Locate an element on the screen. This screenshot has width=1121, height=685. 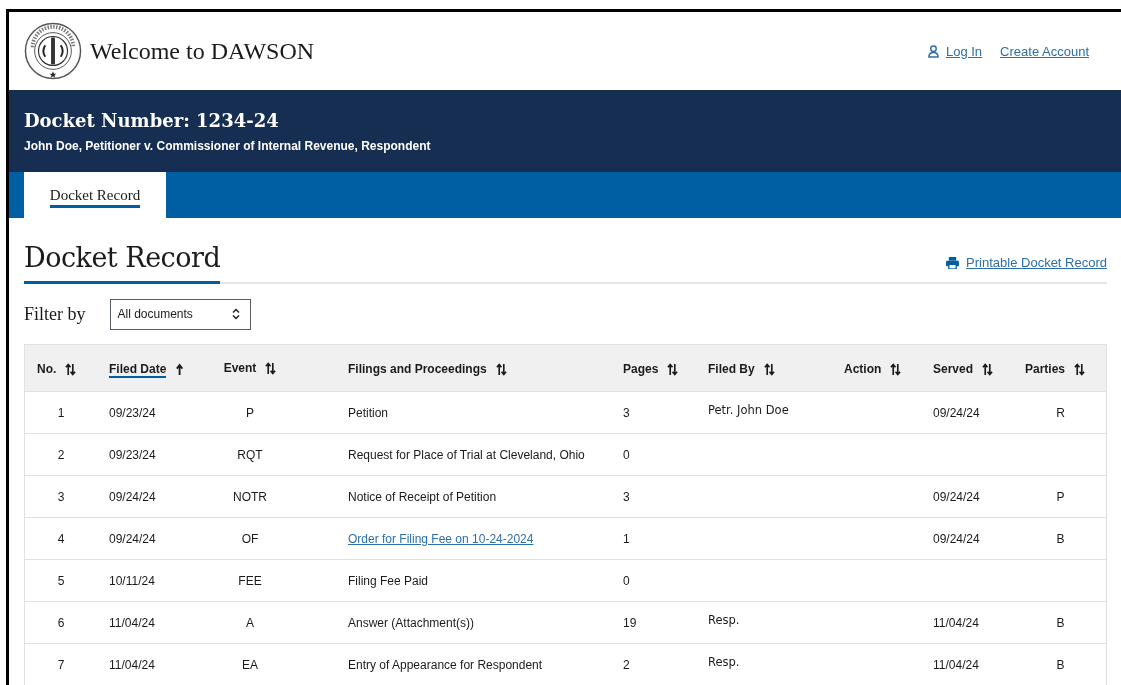
chevron-icon is located at coordinates (235, 314).